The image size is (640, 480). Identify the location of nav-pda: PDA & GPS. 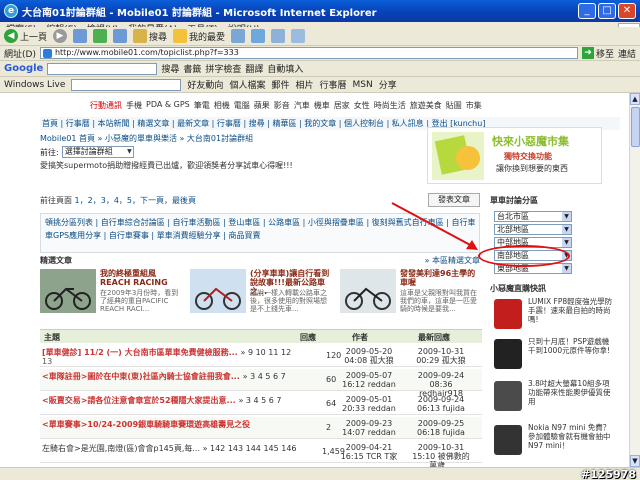
(168, 105).